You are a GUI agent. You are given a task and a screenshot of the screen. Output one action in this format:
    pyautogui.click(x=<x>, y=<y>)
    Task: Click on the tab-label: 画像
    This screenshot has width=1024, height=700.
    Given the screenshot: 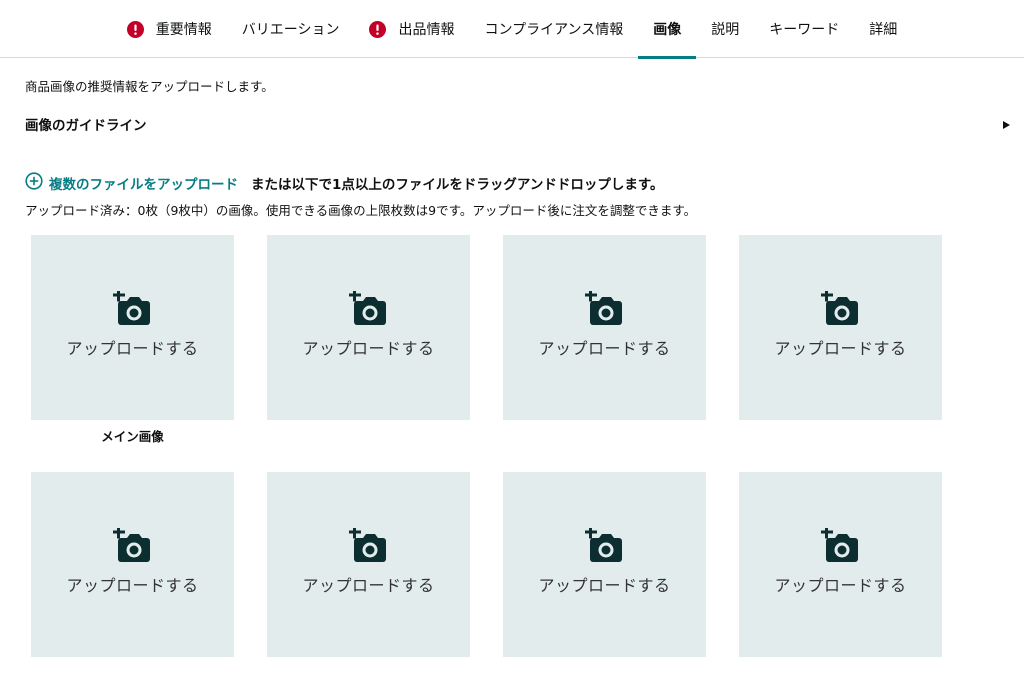 What is the action you would take?
    pyautogui.click(x=667, y=30)
    